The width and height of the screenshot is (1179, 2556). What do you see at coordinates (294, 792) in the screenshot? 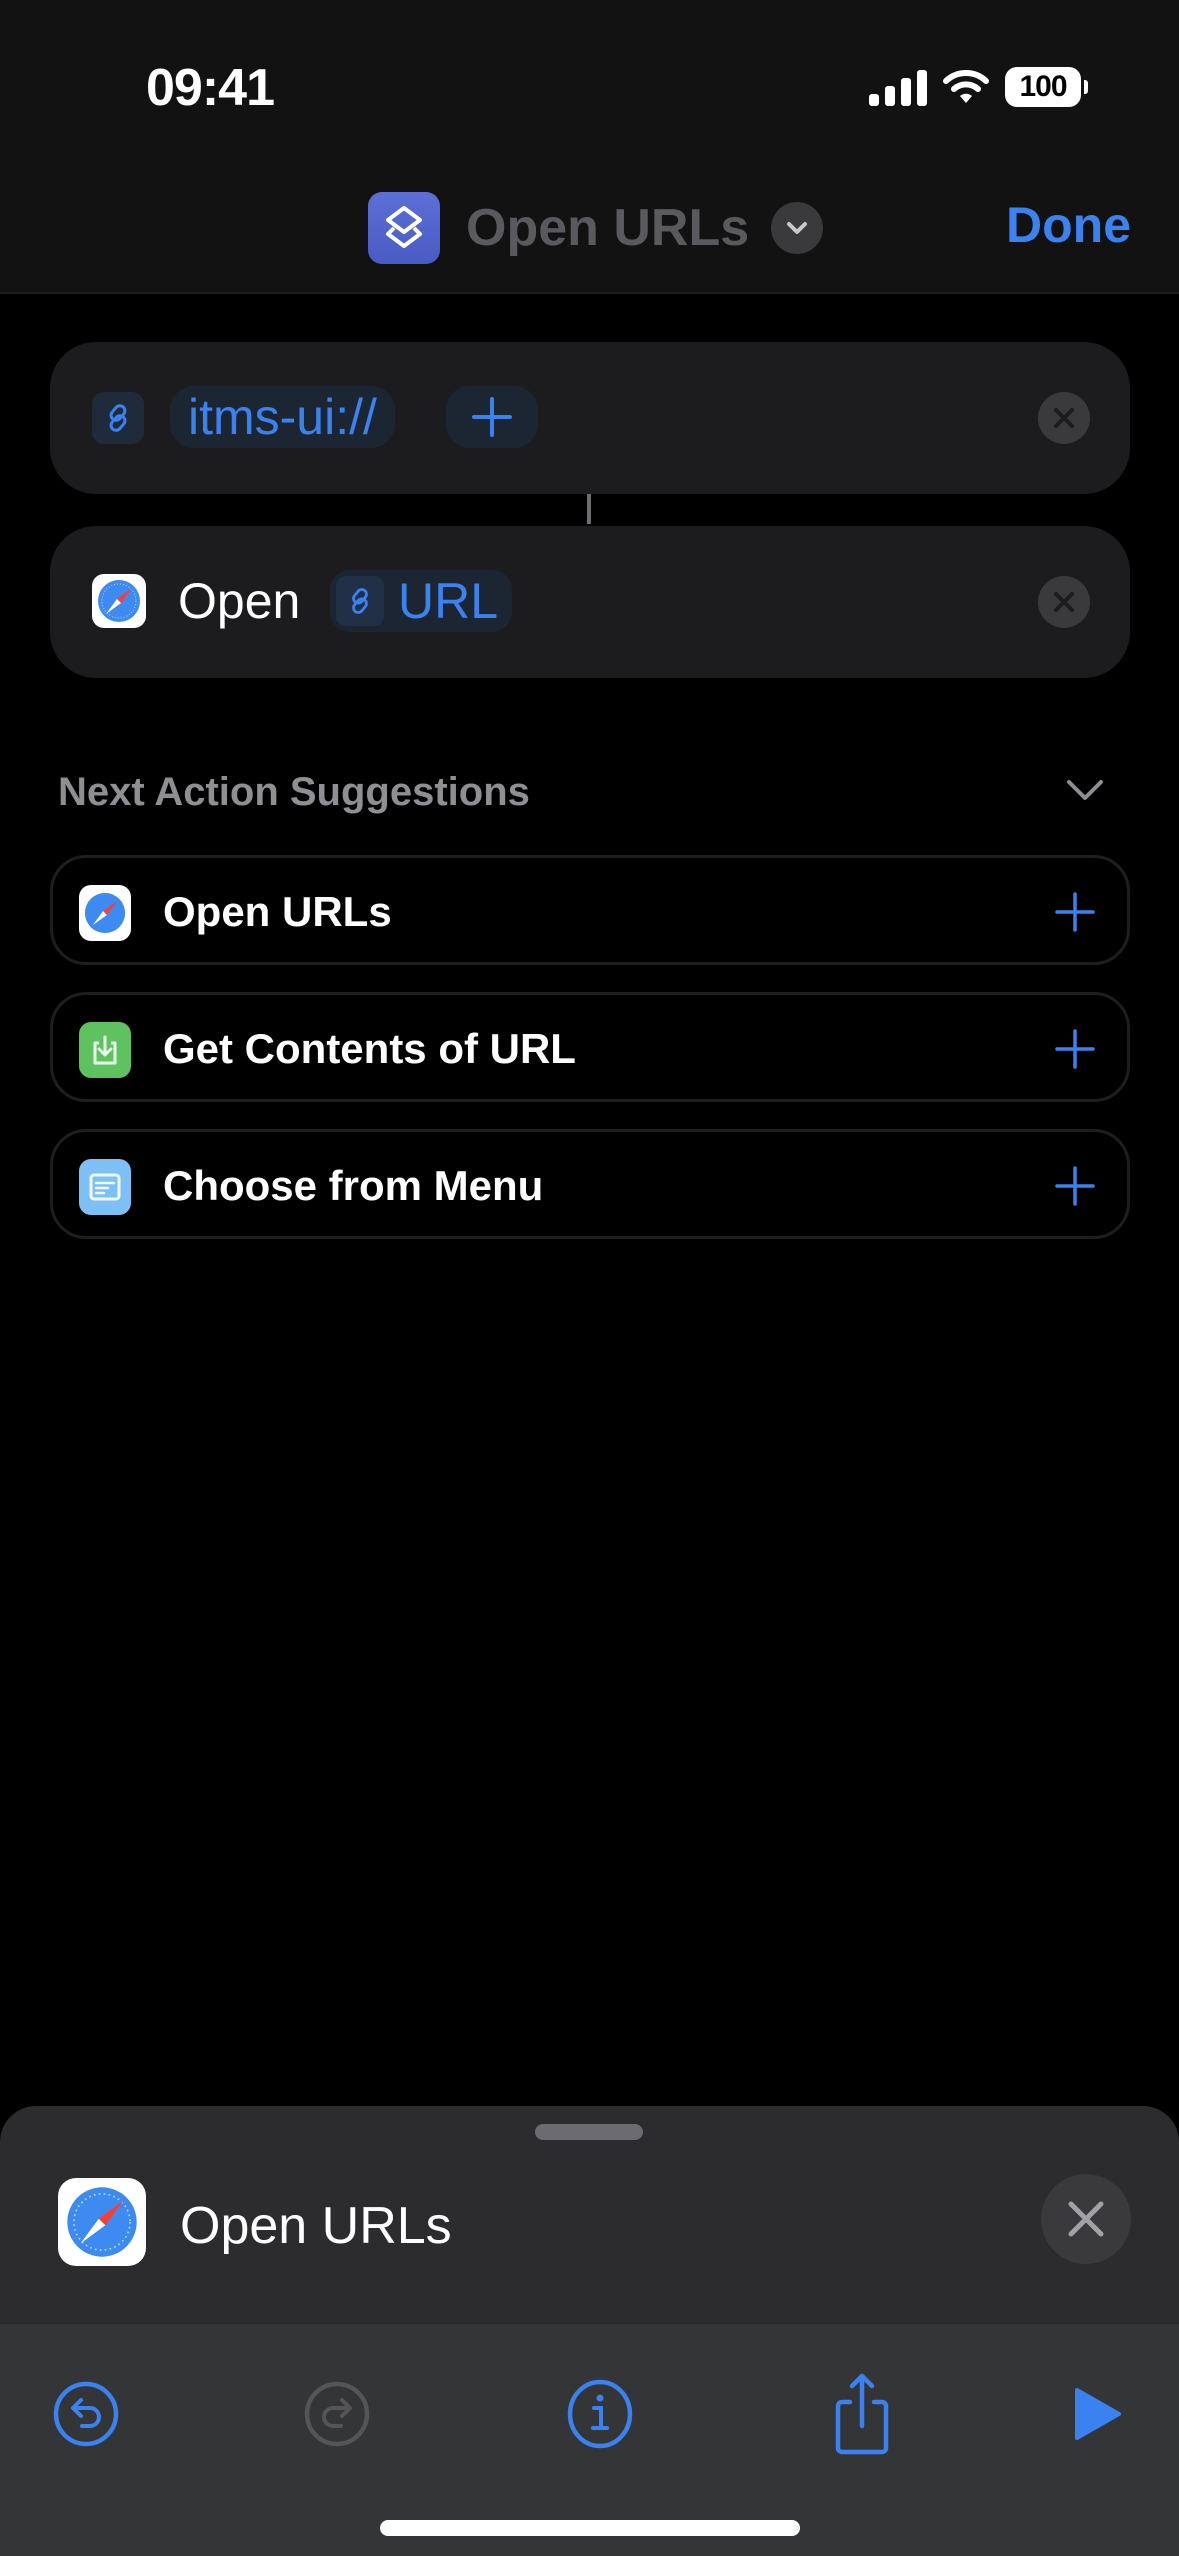
I see `suggestions-header: Next Action Suggestions` at bounding box center [294, 792].